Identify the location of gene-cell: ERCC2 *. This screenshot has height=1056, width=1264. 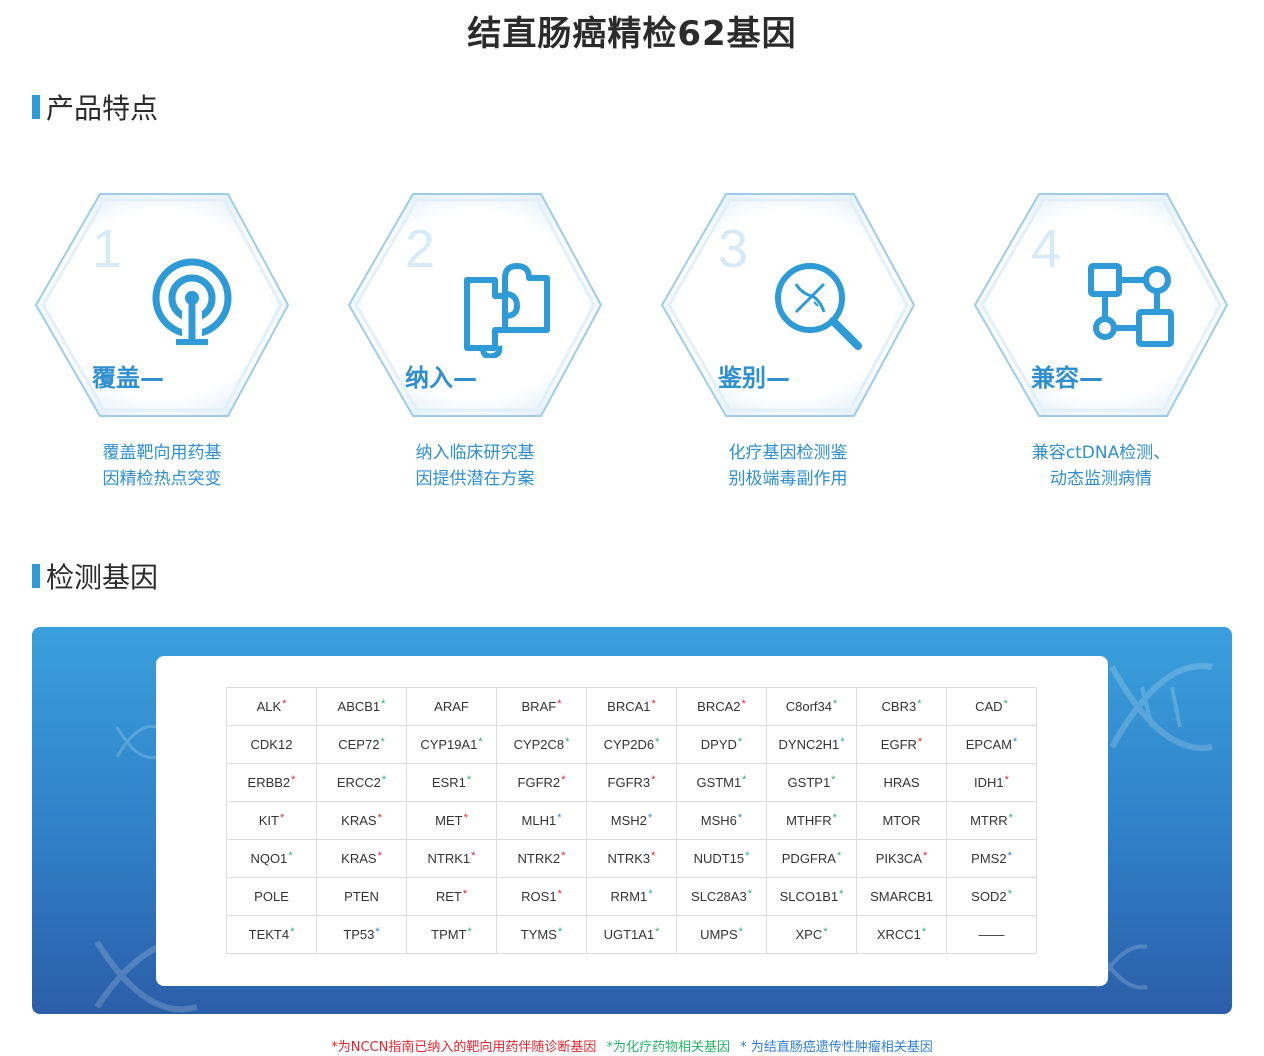
(362, 783).